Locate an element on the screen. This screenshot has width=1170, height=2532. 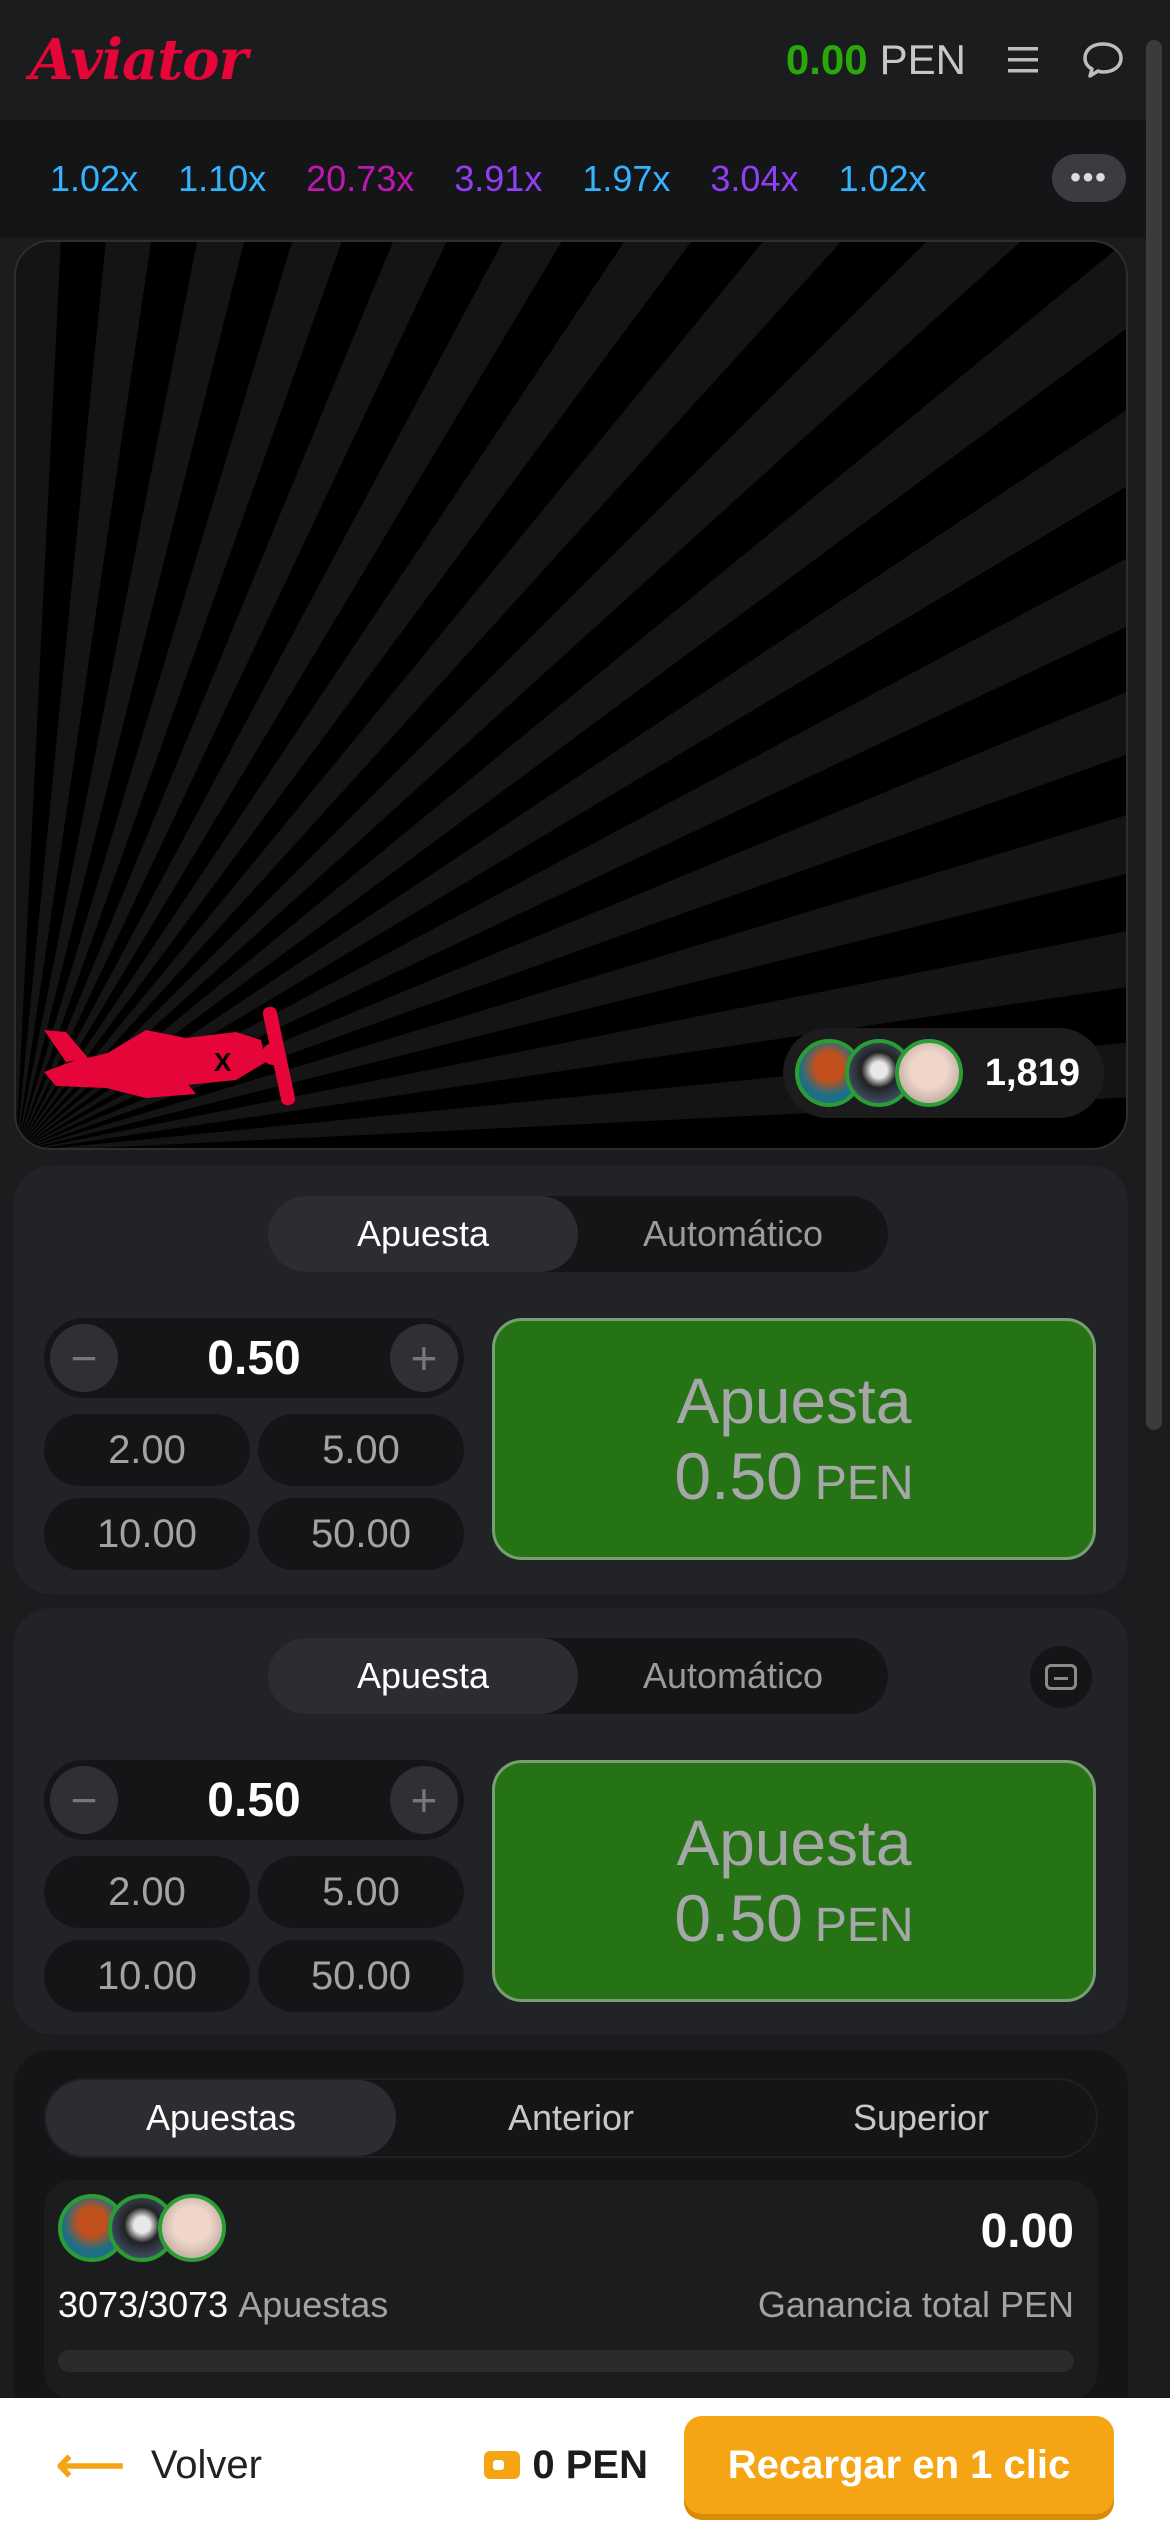
back-button: ⟵ Volver is located at coordinates (159, 2465).